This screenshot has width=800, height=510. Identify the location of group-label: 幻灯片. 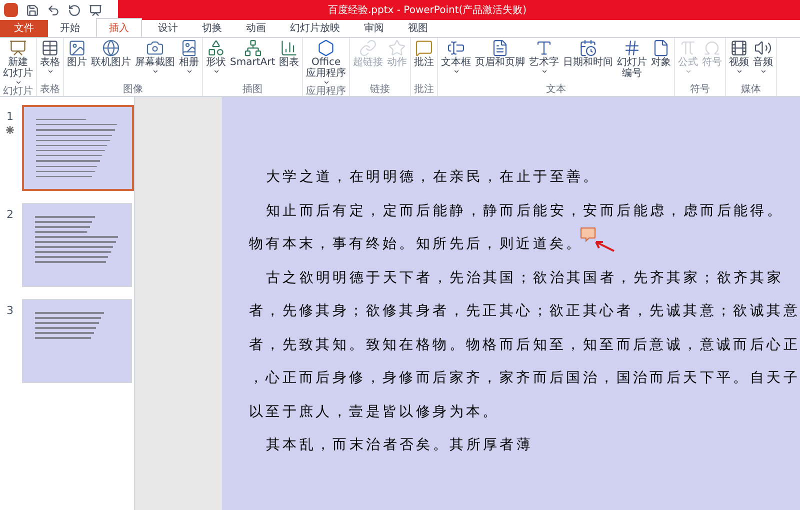
(18, 92).